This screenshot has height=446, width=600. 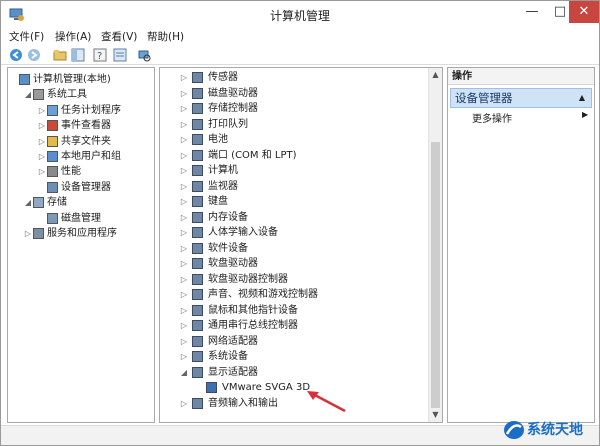 I want to click on device-category: ▷ 系统设备, so click(x=293, y=356).